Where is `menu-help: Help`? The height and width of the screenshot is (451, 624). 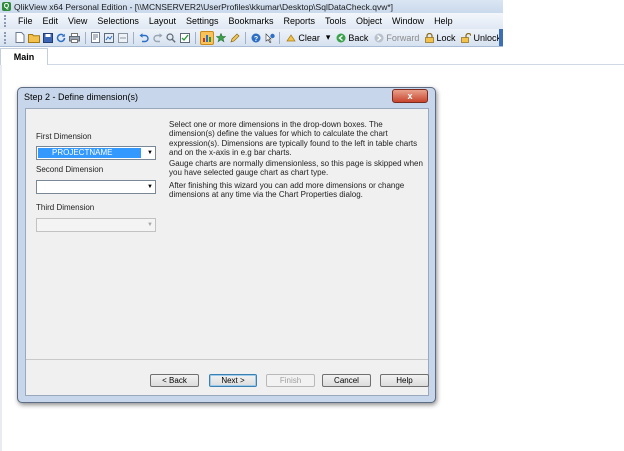
menu-help: Help is located at coordinates (443, 21).